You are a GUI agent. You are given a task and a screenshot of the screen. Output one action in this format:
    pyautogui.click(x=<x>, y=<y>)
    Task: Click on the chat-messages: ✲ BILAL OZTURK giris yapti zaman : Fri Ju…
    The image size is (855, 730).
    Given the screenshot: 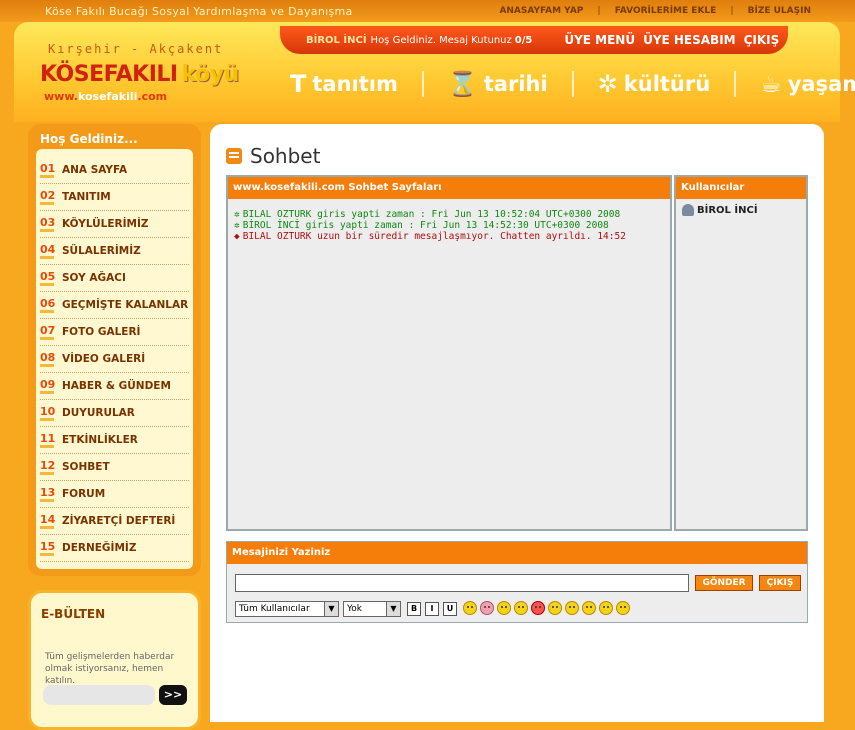 What is the action you would take?
    pyautogui.click(x=449, y=225)
    